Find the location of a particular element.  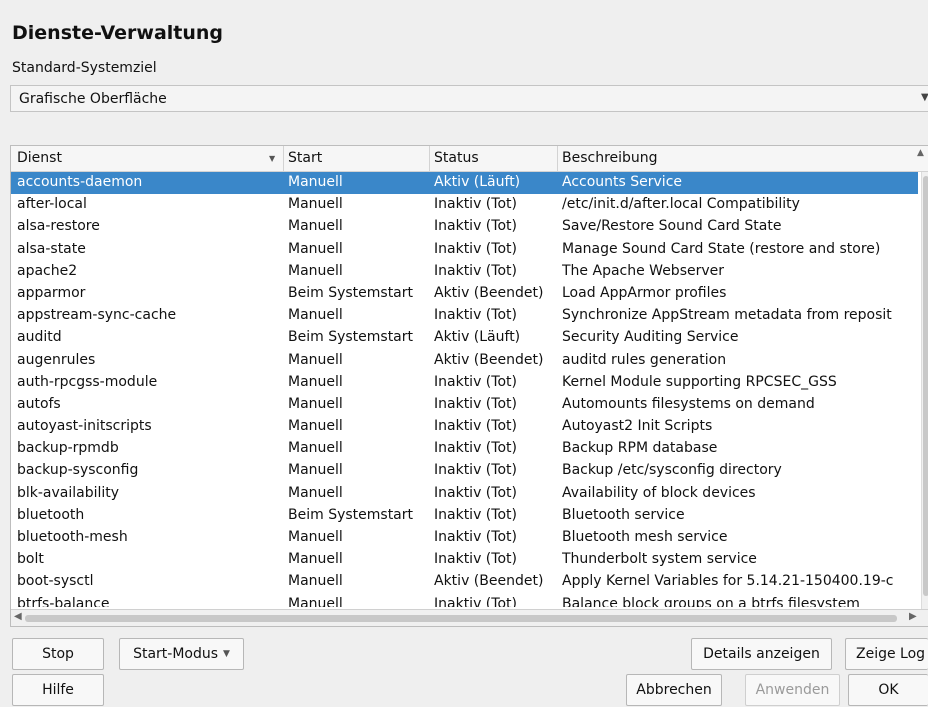

table-header: Dienst ▼ Start Status Beschreibung ▲ is located at coordinates (469, 159).